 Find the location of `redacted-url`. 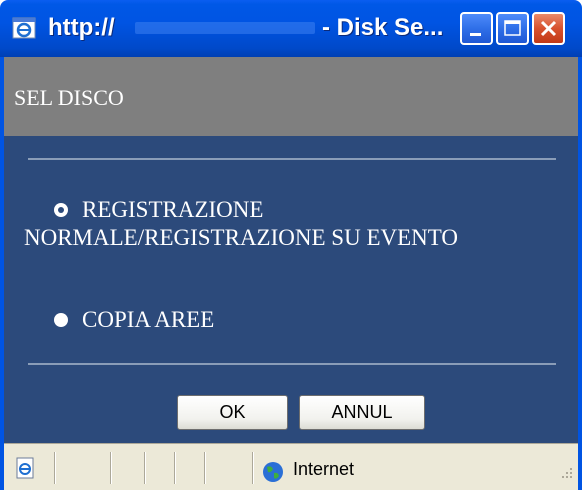

redacted-url is located at coordinates (225, 28).